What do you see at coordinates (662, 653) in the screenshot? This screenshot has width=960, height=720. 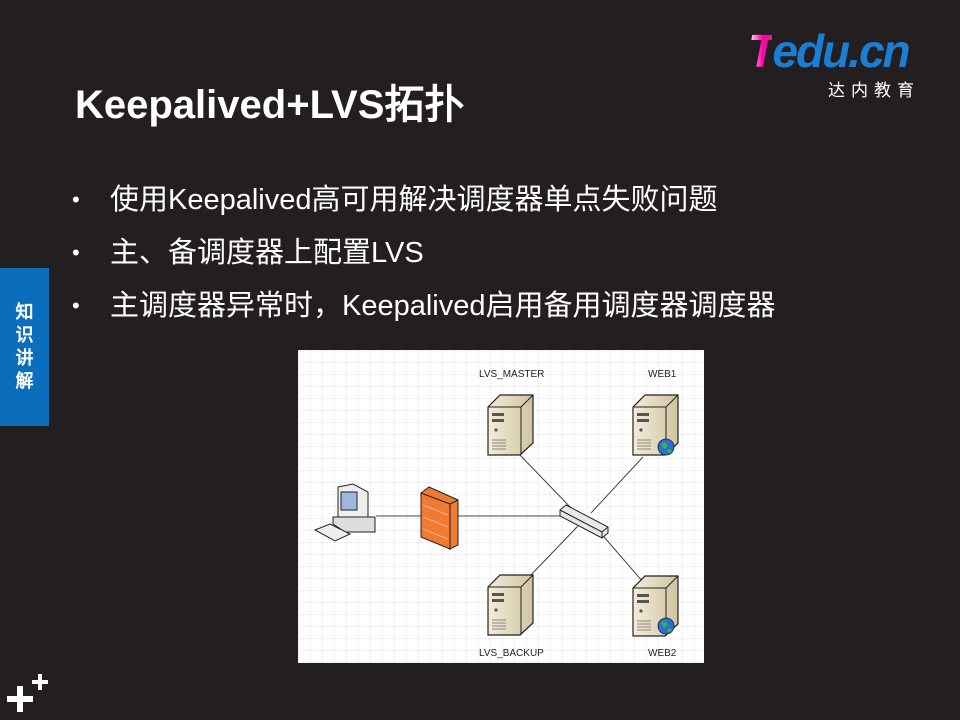 I see `label-web2: WEB2` at bounding box center [662, 653].